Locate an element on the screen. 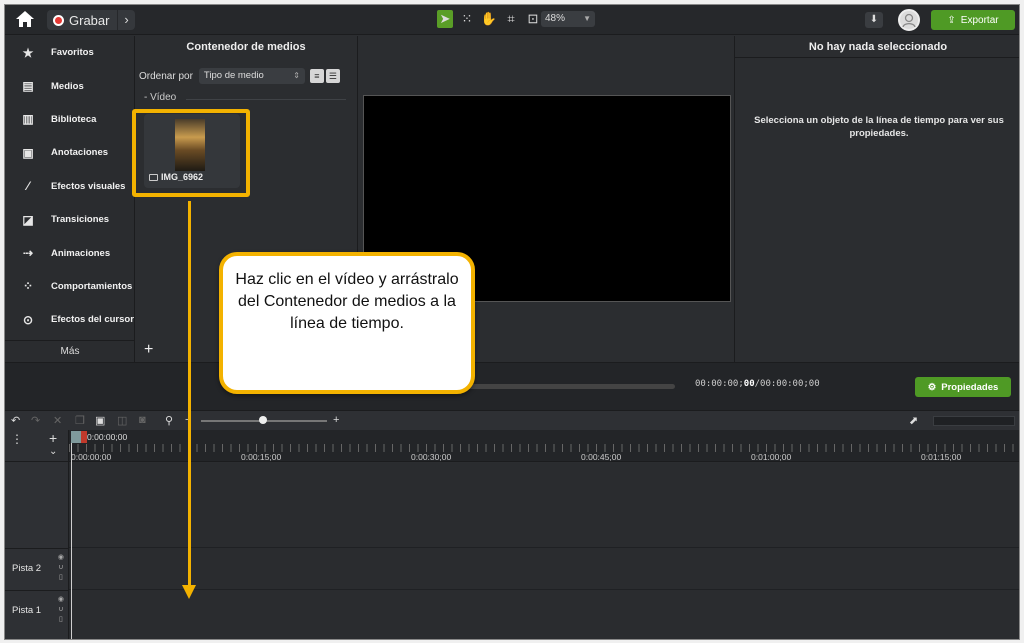 The width and height of the screenshot is (1024, 643). record-label: Grabar is located at coordinates (89, 20).